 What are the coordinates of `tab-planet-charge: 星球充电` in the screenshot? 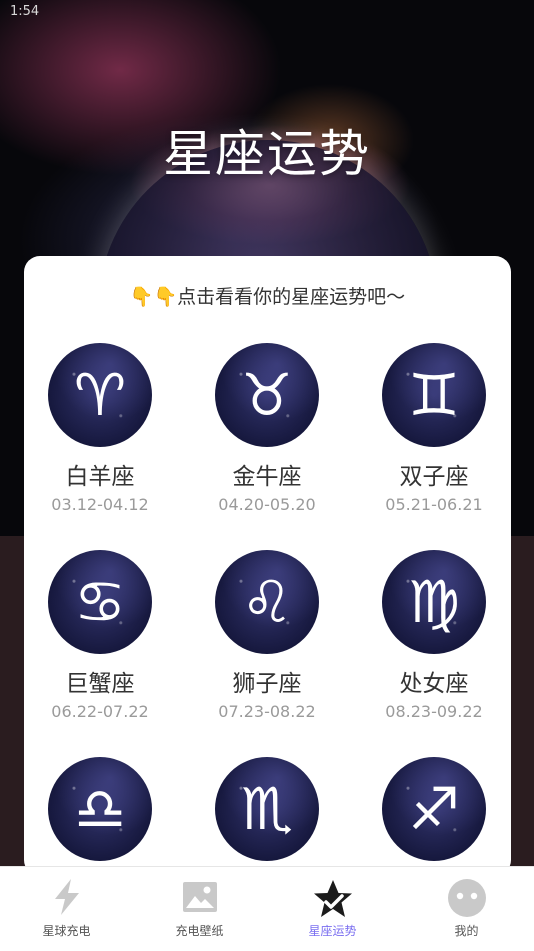 It's located at (66, 909).